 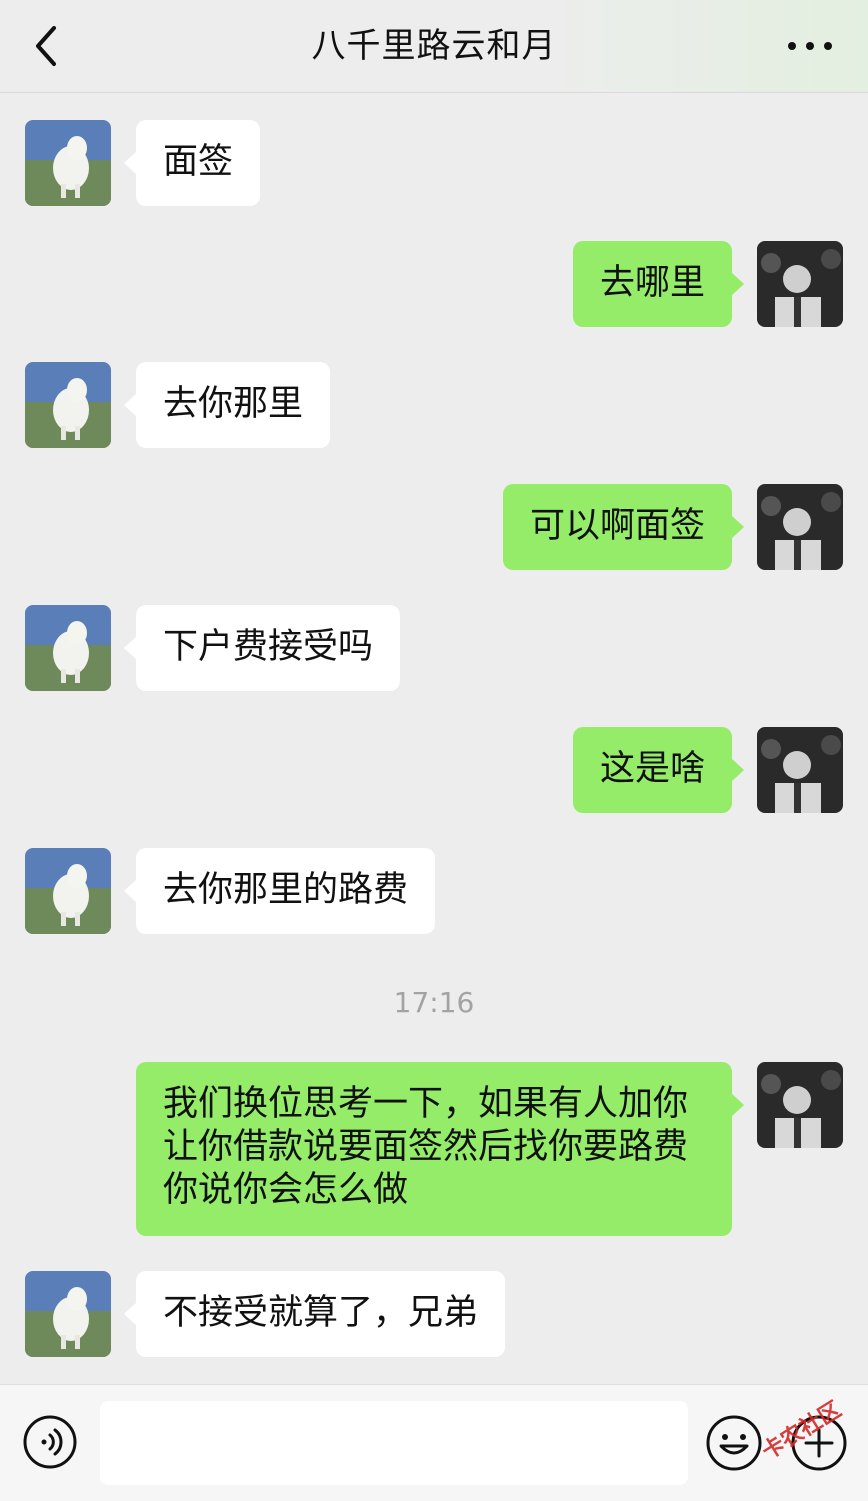 I want to click on more-icon, so click(x=810, y=46).